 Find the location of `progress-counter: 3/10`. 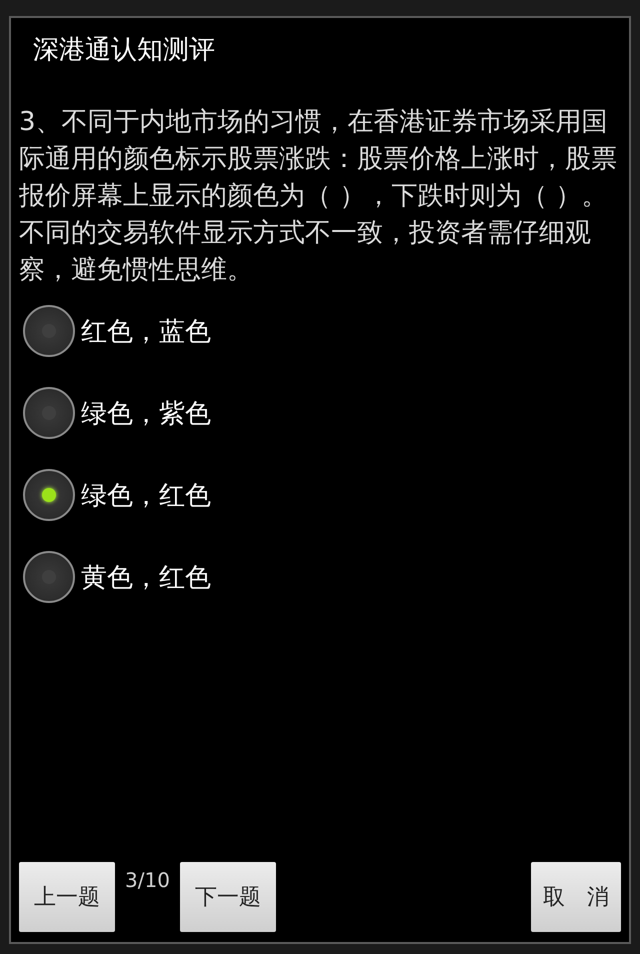

progress-counter: 3/10 is located at coordinates (147, 879).